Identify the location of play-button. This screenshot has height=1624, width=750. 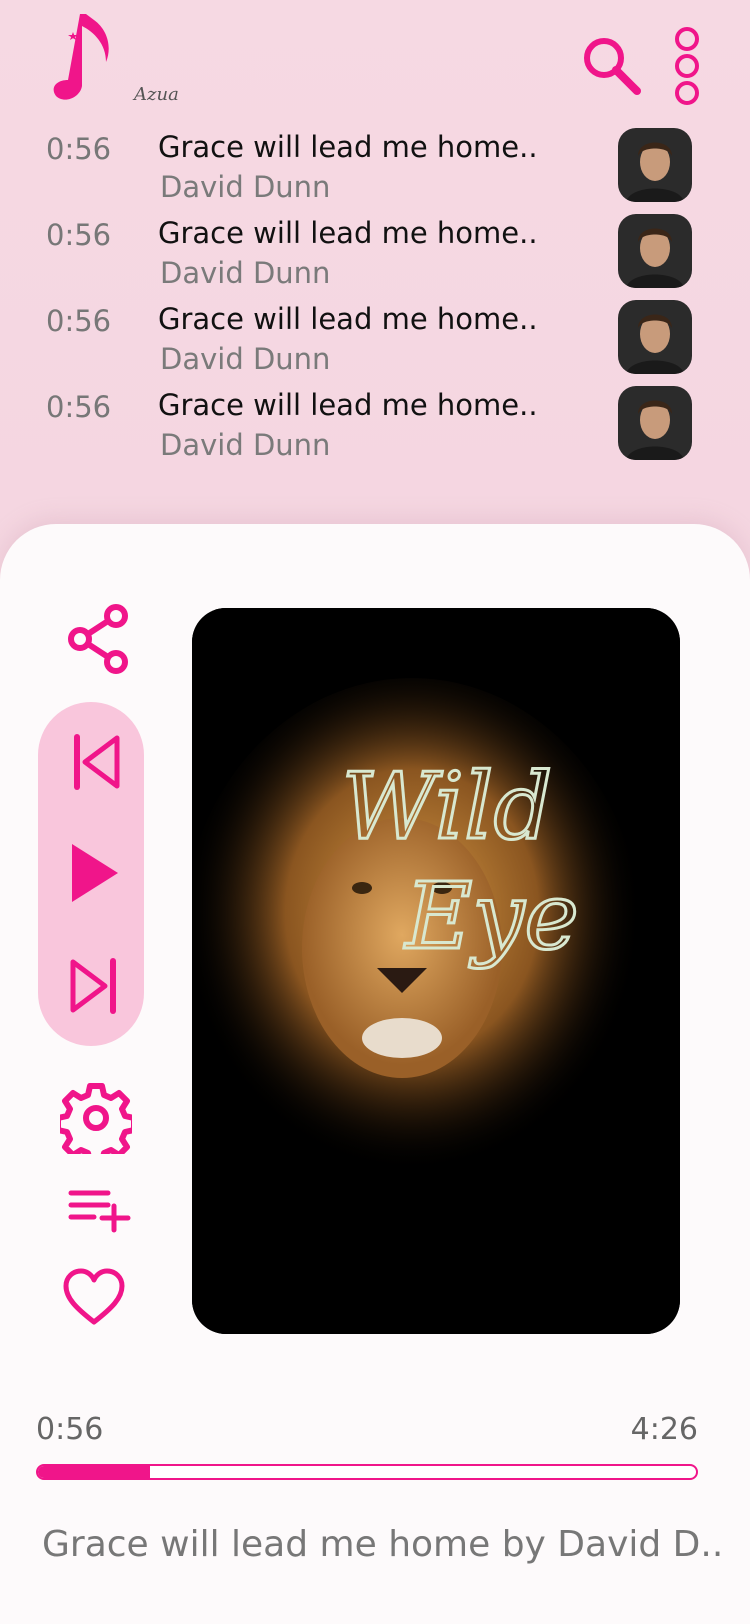
(95, 875).